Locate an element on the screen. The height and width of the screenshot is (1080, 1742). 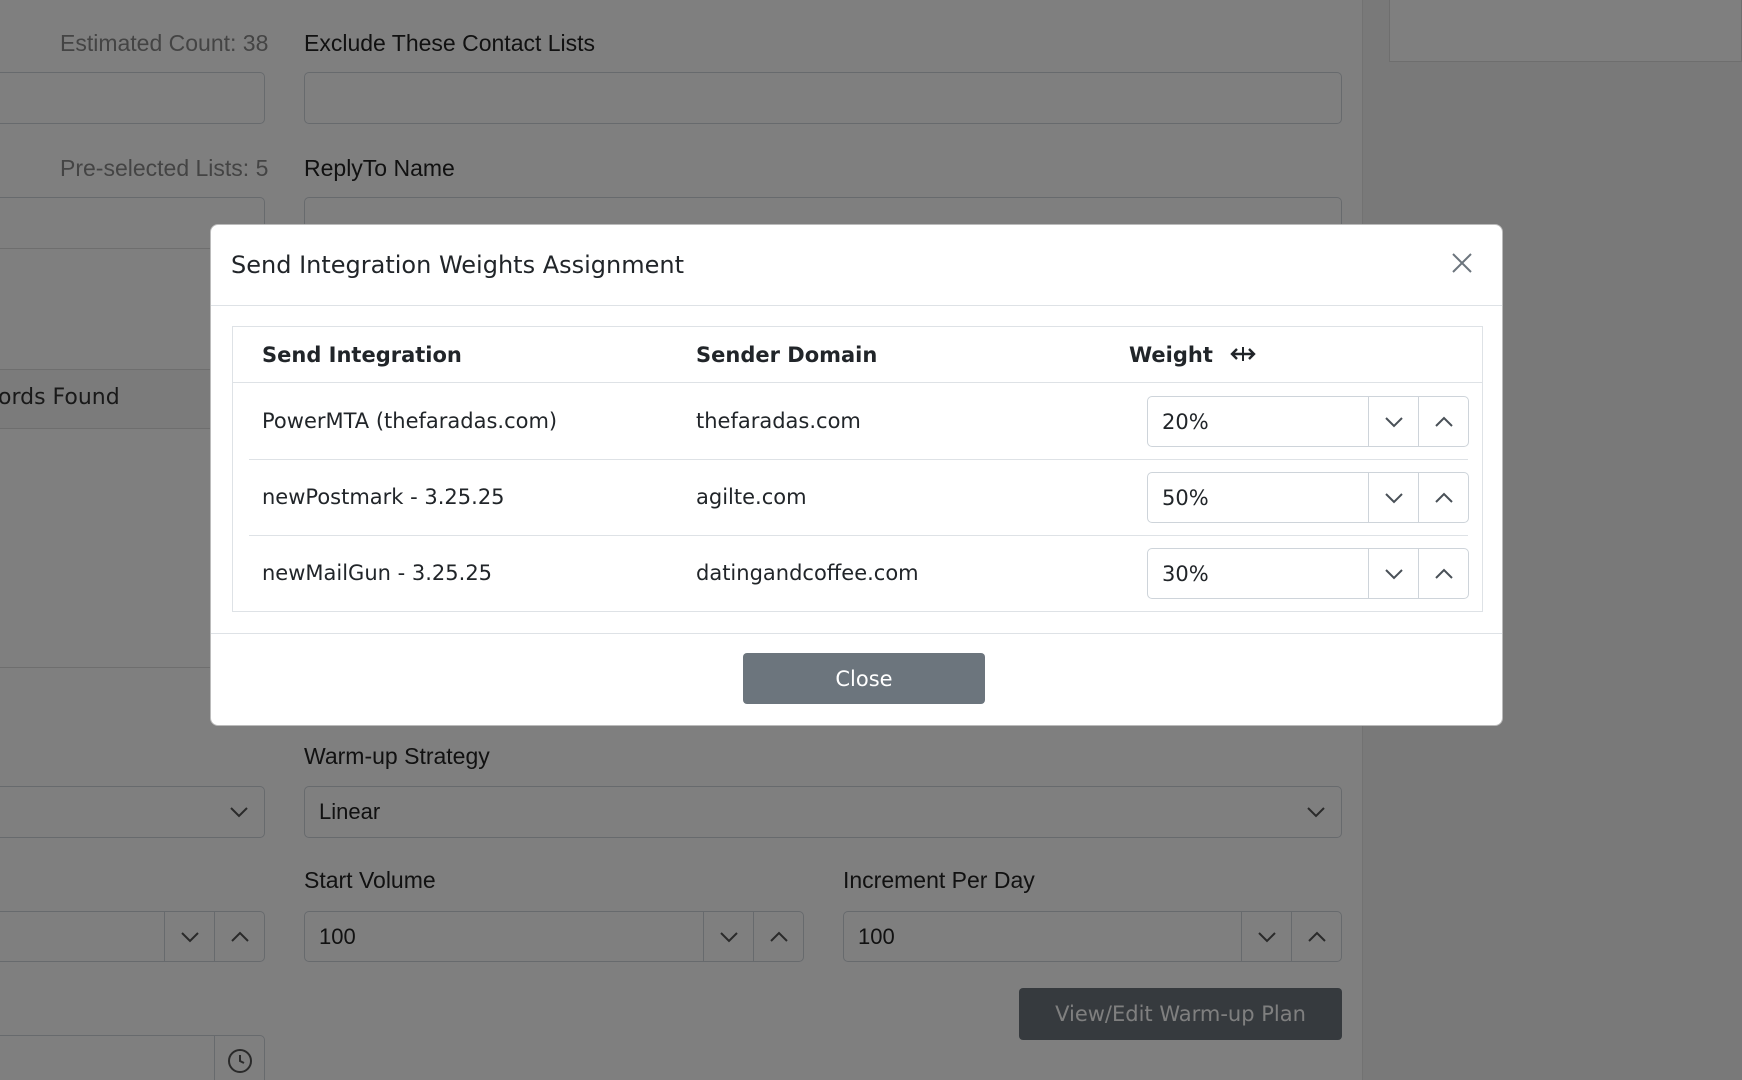
modal-footer: Close is located at coordinates (856, 680).